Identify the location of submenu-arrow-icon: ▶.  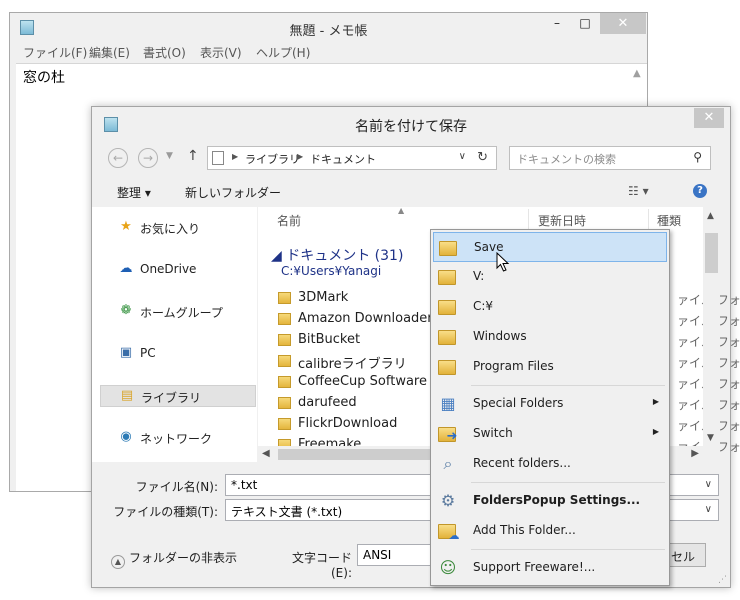
(655, 401).